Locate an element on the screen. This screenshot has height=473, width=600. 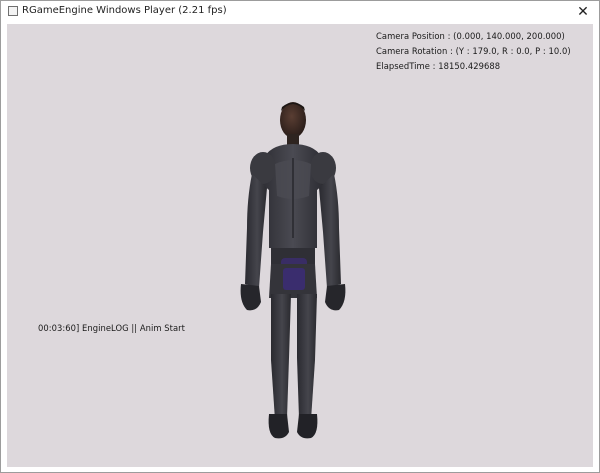
character-right-leg is located at coordinates (307, 366).